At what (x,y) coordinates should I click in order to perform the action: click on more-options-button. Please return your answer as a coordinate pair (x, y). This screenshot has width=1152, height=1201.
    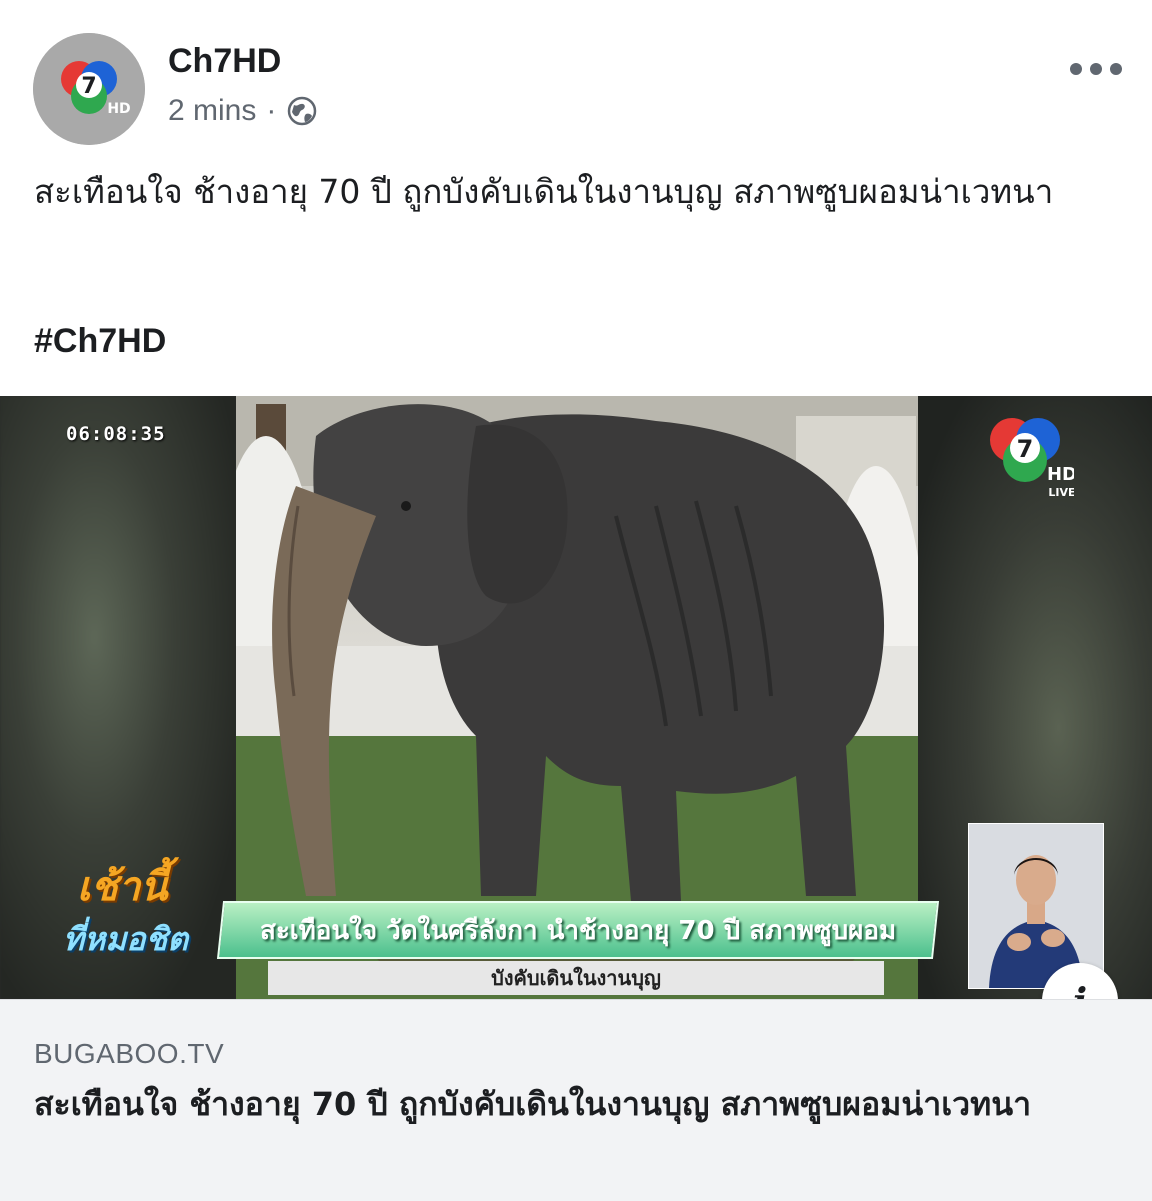
    Looking at the image, I should click on (1082, 69).